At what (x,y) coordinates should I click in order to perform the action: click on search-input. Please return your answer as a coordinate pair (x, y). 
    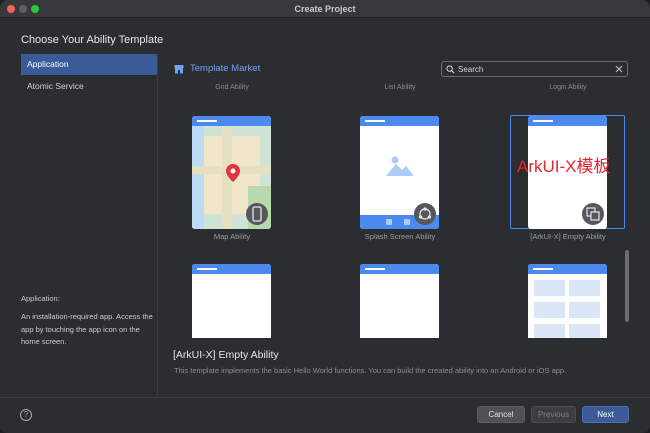
    Looking at the image, I should click on (533, 69).